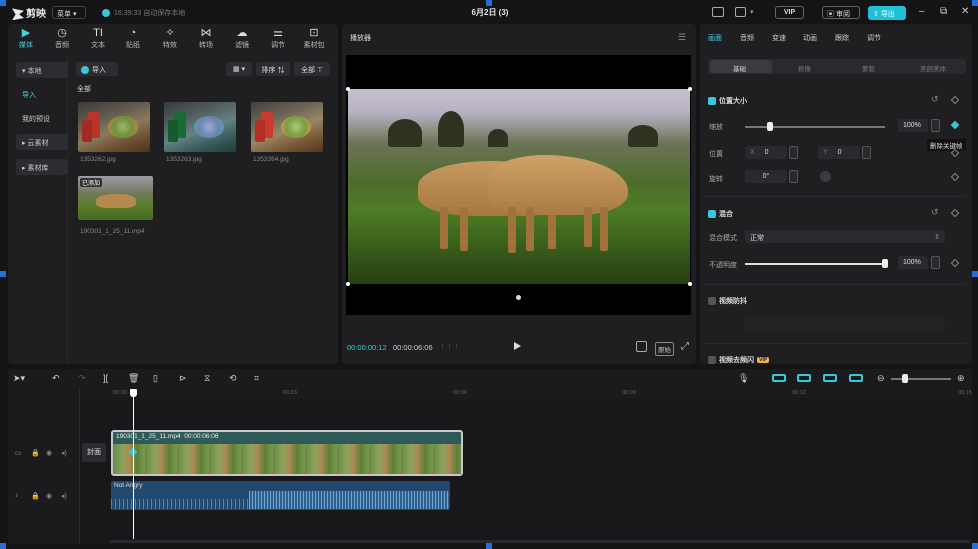  Describe the element at coordinates (42, 142) in the screenshot. I see `sidebar-item-cloud: ▸ 云素材` at that location.